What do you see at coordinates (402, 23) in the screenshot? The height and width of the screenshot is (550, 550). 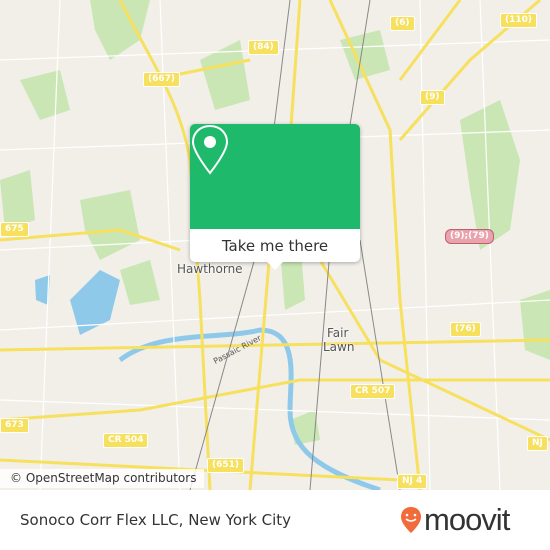 I see `road-shield: (6)` at bounding box center [402, 23].